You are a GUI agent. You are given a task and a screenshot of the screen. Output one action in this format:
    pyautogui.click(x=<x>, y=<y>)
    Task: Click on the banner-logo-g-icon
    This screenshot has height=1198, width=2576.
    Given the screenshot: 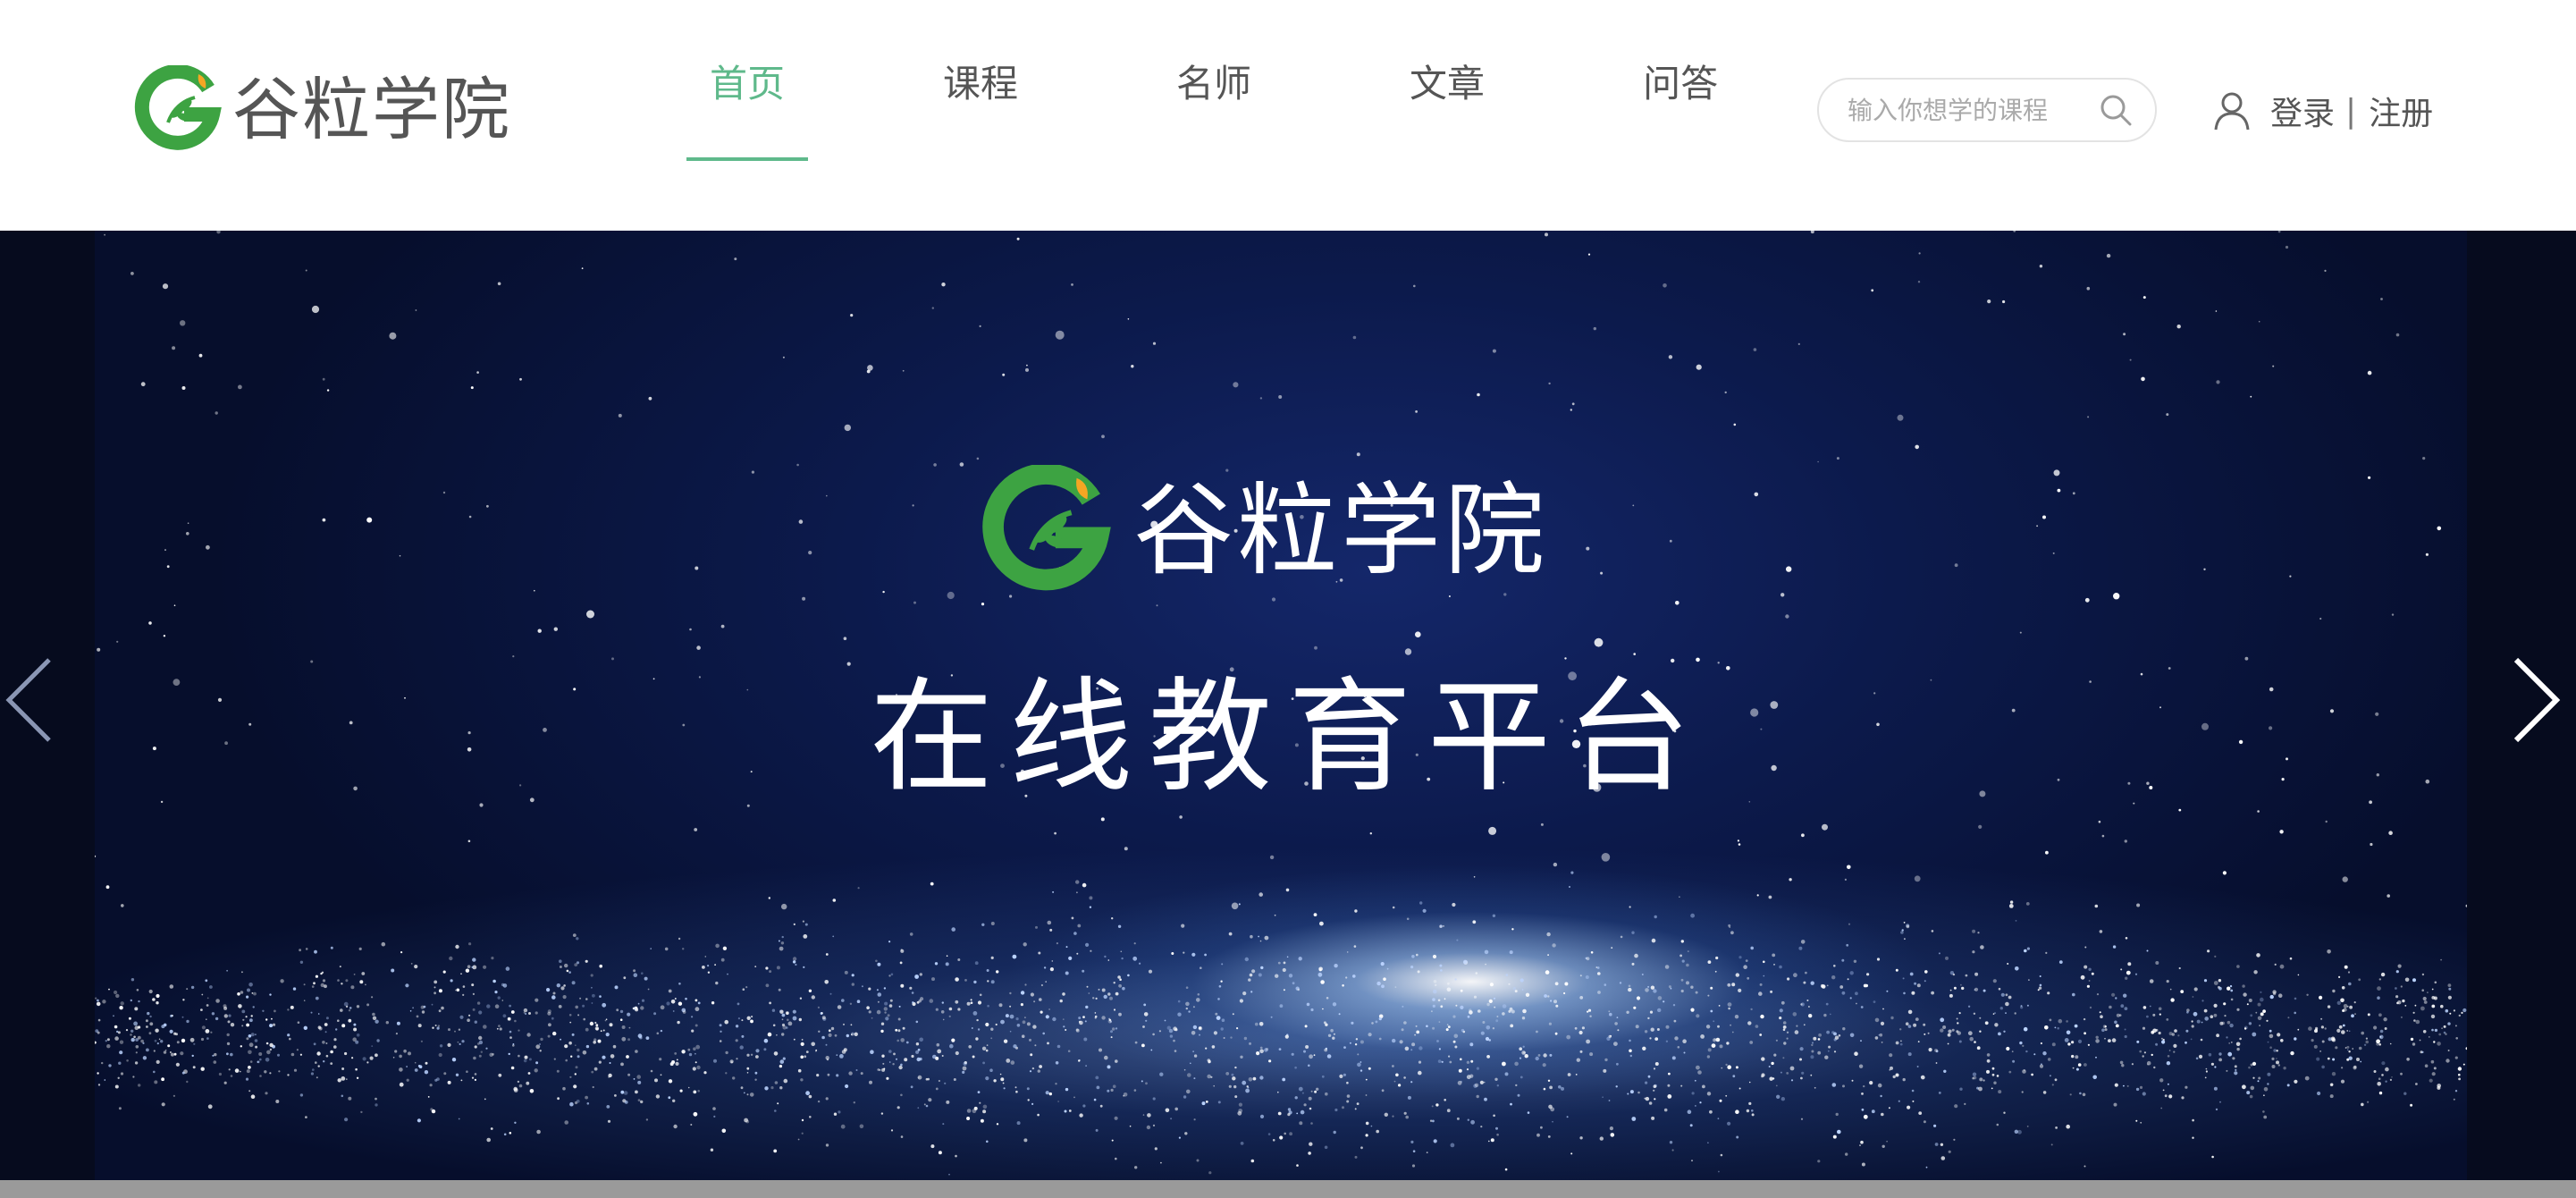 What is the action you would take?
    pyautogui.click(x=1046, y=528)
    